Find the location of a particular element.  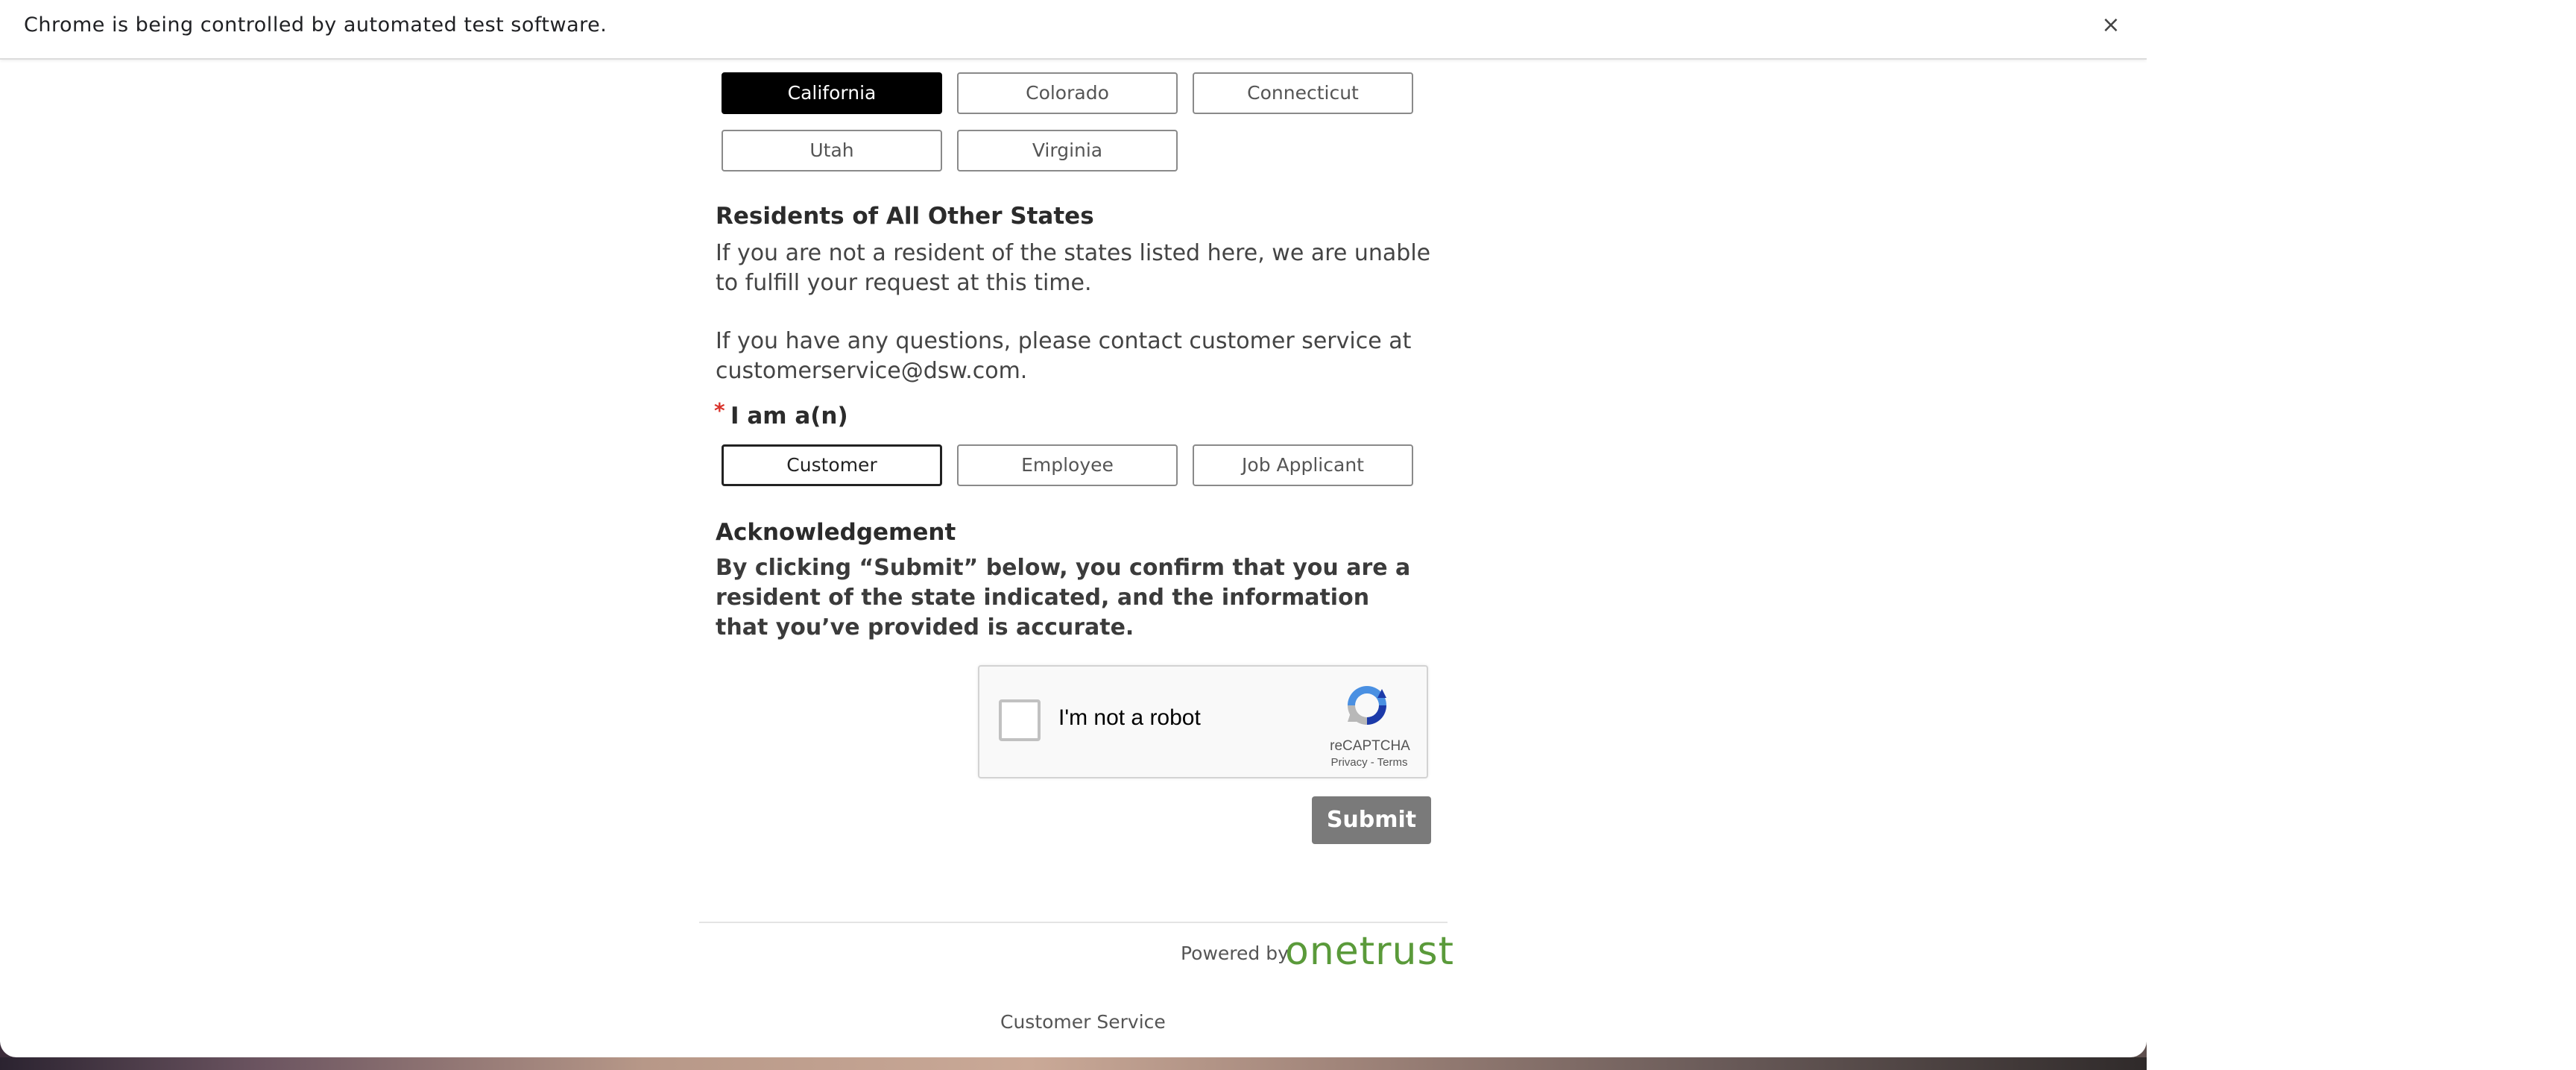

recaptcha-logo-icon is located at coordinates (1367, 705).